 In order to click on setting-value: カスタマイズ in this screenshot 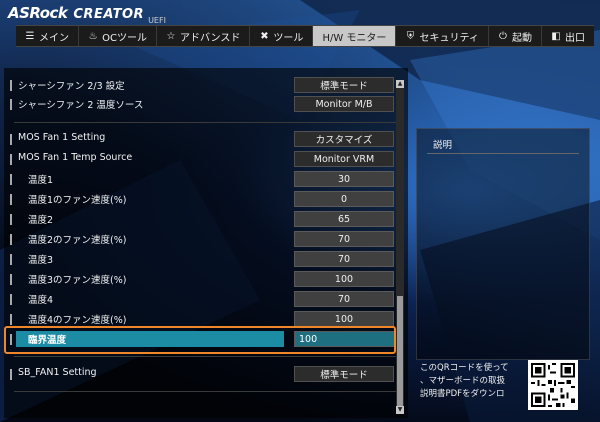, I will do `click(344, 139)`.